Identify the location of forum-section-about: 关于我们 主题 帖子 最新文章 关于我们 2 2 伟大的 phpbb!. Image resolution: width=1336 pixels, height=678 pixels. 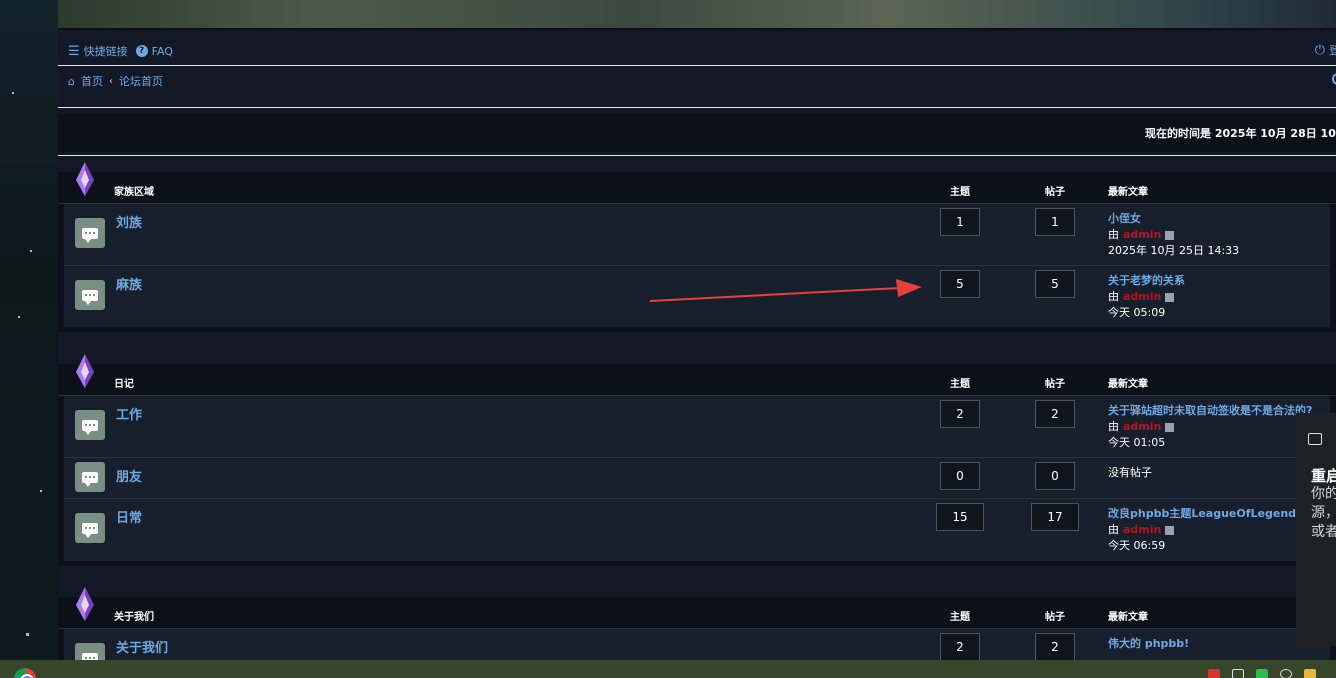
(697, 623).